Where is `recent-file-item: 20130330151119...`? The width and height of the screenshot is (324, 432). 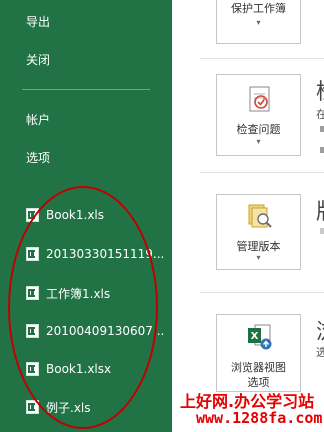
recent-file-item: 20130330151119... is located at coordinates (95, 254).